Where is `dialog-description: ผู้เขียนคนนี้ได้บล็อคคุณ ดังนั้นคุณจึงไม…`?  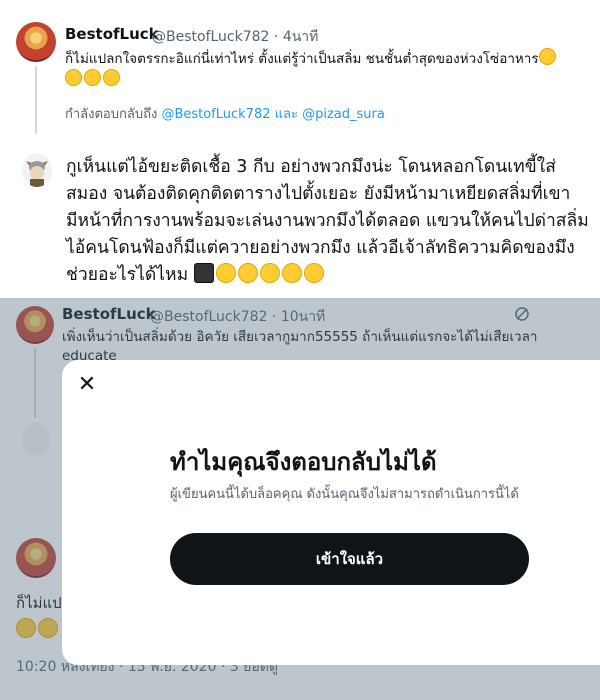
dialog-description: ผู้เขียนคนนี้ได้บล็อคคุณ ดังนั้นคุณจึงไม… is located at coordinates (344, 494).